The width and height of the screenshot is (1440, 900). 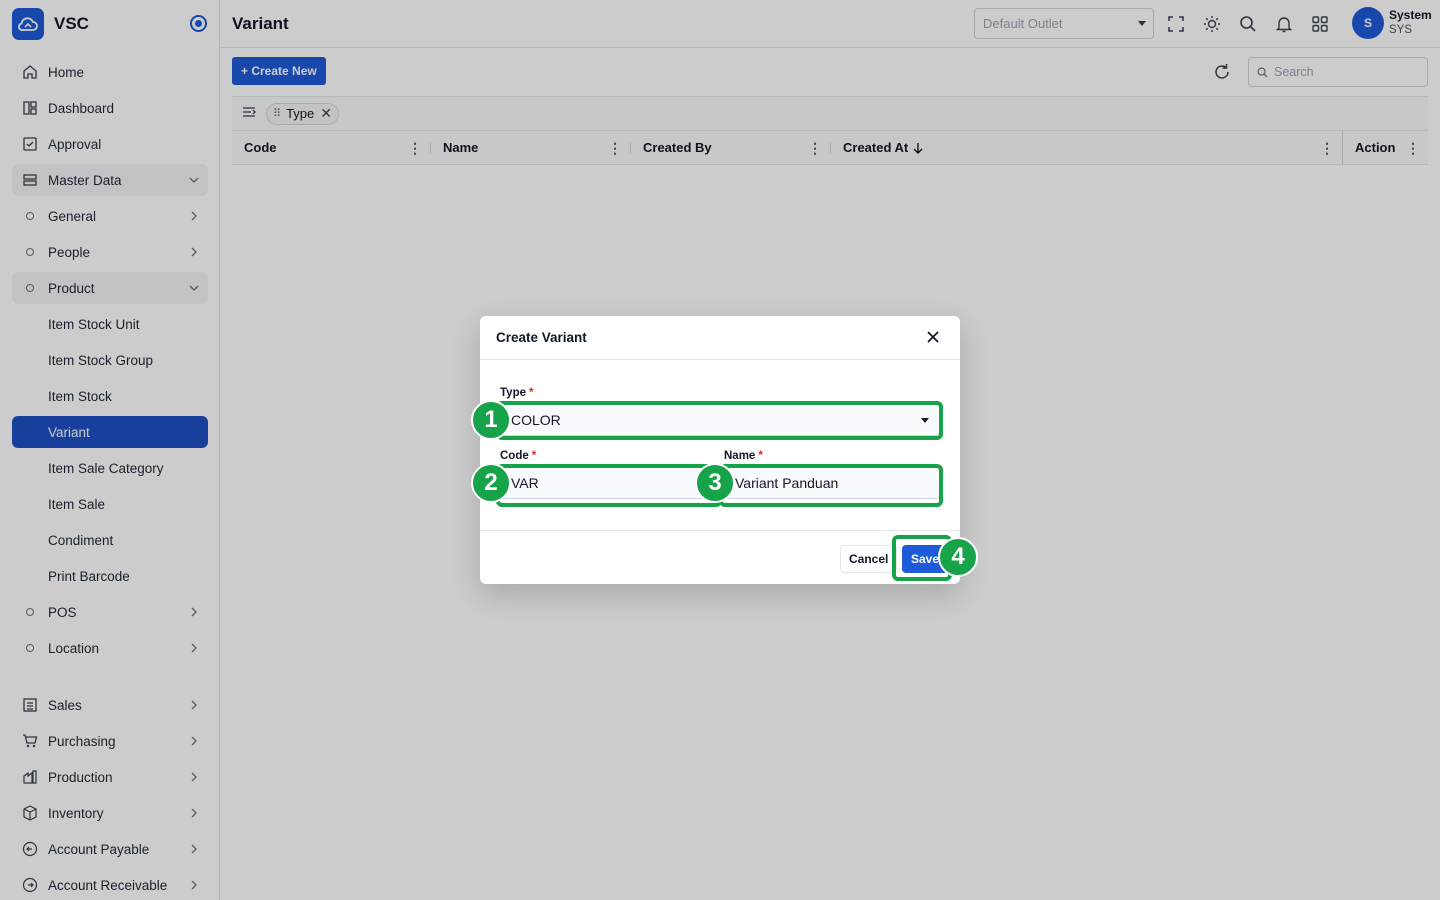 I want to click on name-label: Name *, so click(x=743, y=456).